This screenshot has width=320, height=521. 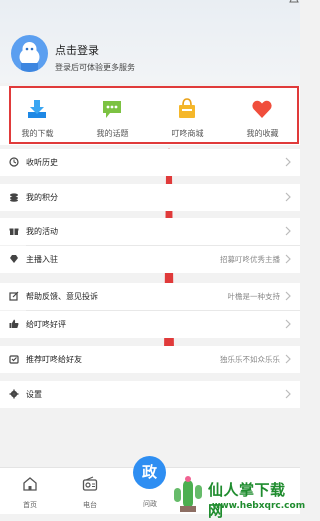 I want to click on site-watermark: 仙人掌下载网 www.hebxqrc.com, so click(x=237, y=496).